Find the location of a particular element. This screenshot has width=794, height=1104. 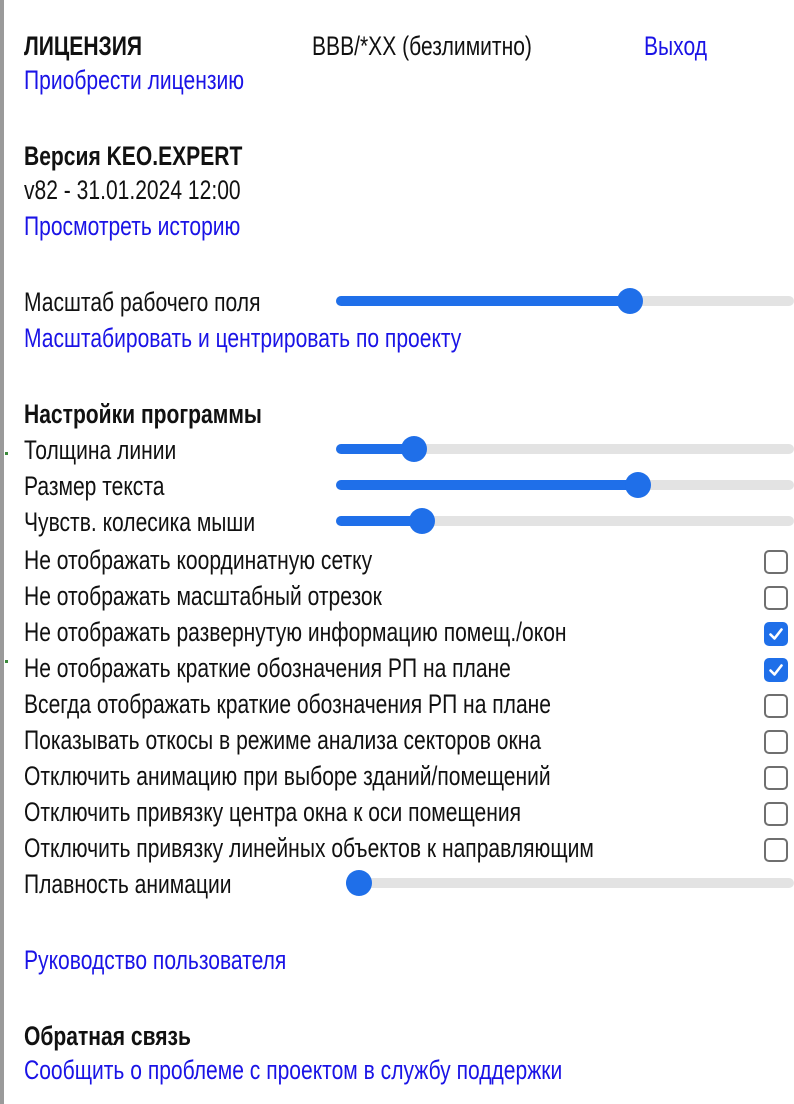

animation-smoothness-label: Плавность анимации is located at coordinates (128, 884).